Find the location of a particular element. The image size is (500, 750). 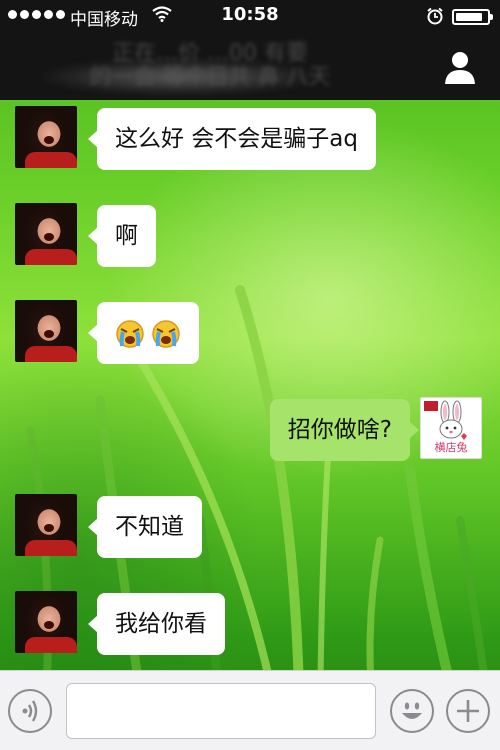

chat-title: 正在…价 …00 有要 的一会 等个日共 鼻 八天 is located at coordinates (210, 71).